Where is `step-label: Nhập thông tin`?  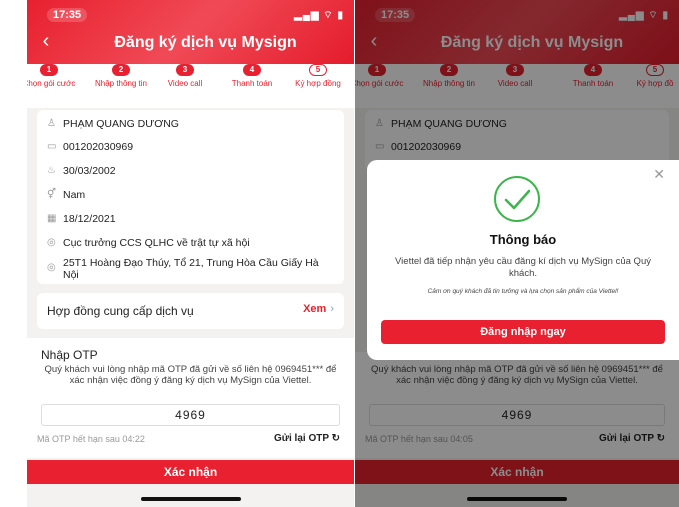
step-label: Nhập thông tin is located at coordinates (121, 83).